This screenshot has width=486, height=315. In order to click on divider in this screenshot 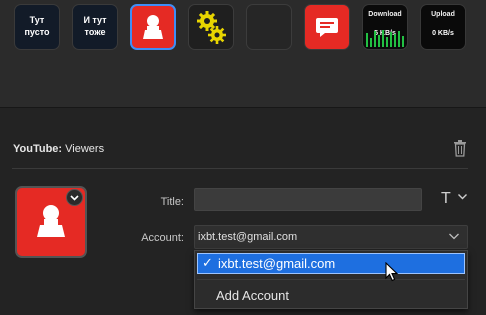, I will do `click(240, 168)`.